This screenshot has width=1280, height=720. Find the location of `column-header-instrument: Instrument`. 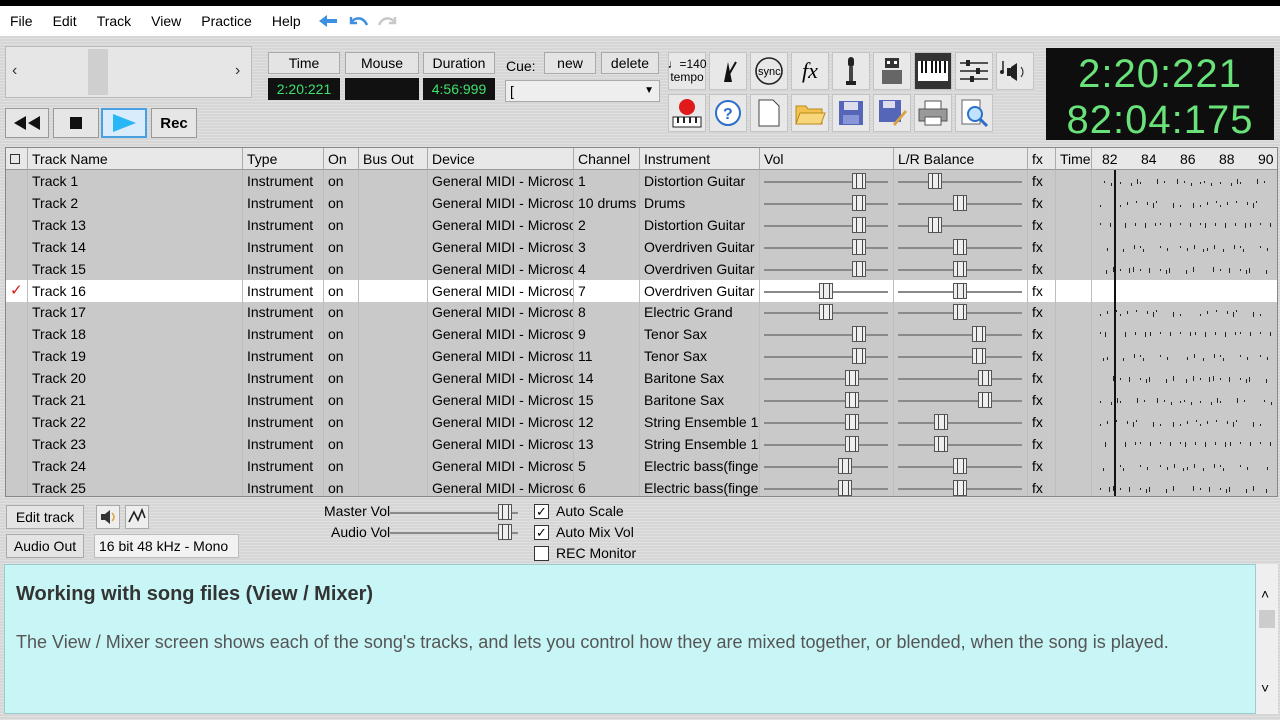

column-header-instrument: Instrument is located at coordinates (700, 159).